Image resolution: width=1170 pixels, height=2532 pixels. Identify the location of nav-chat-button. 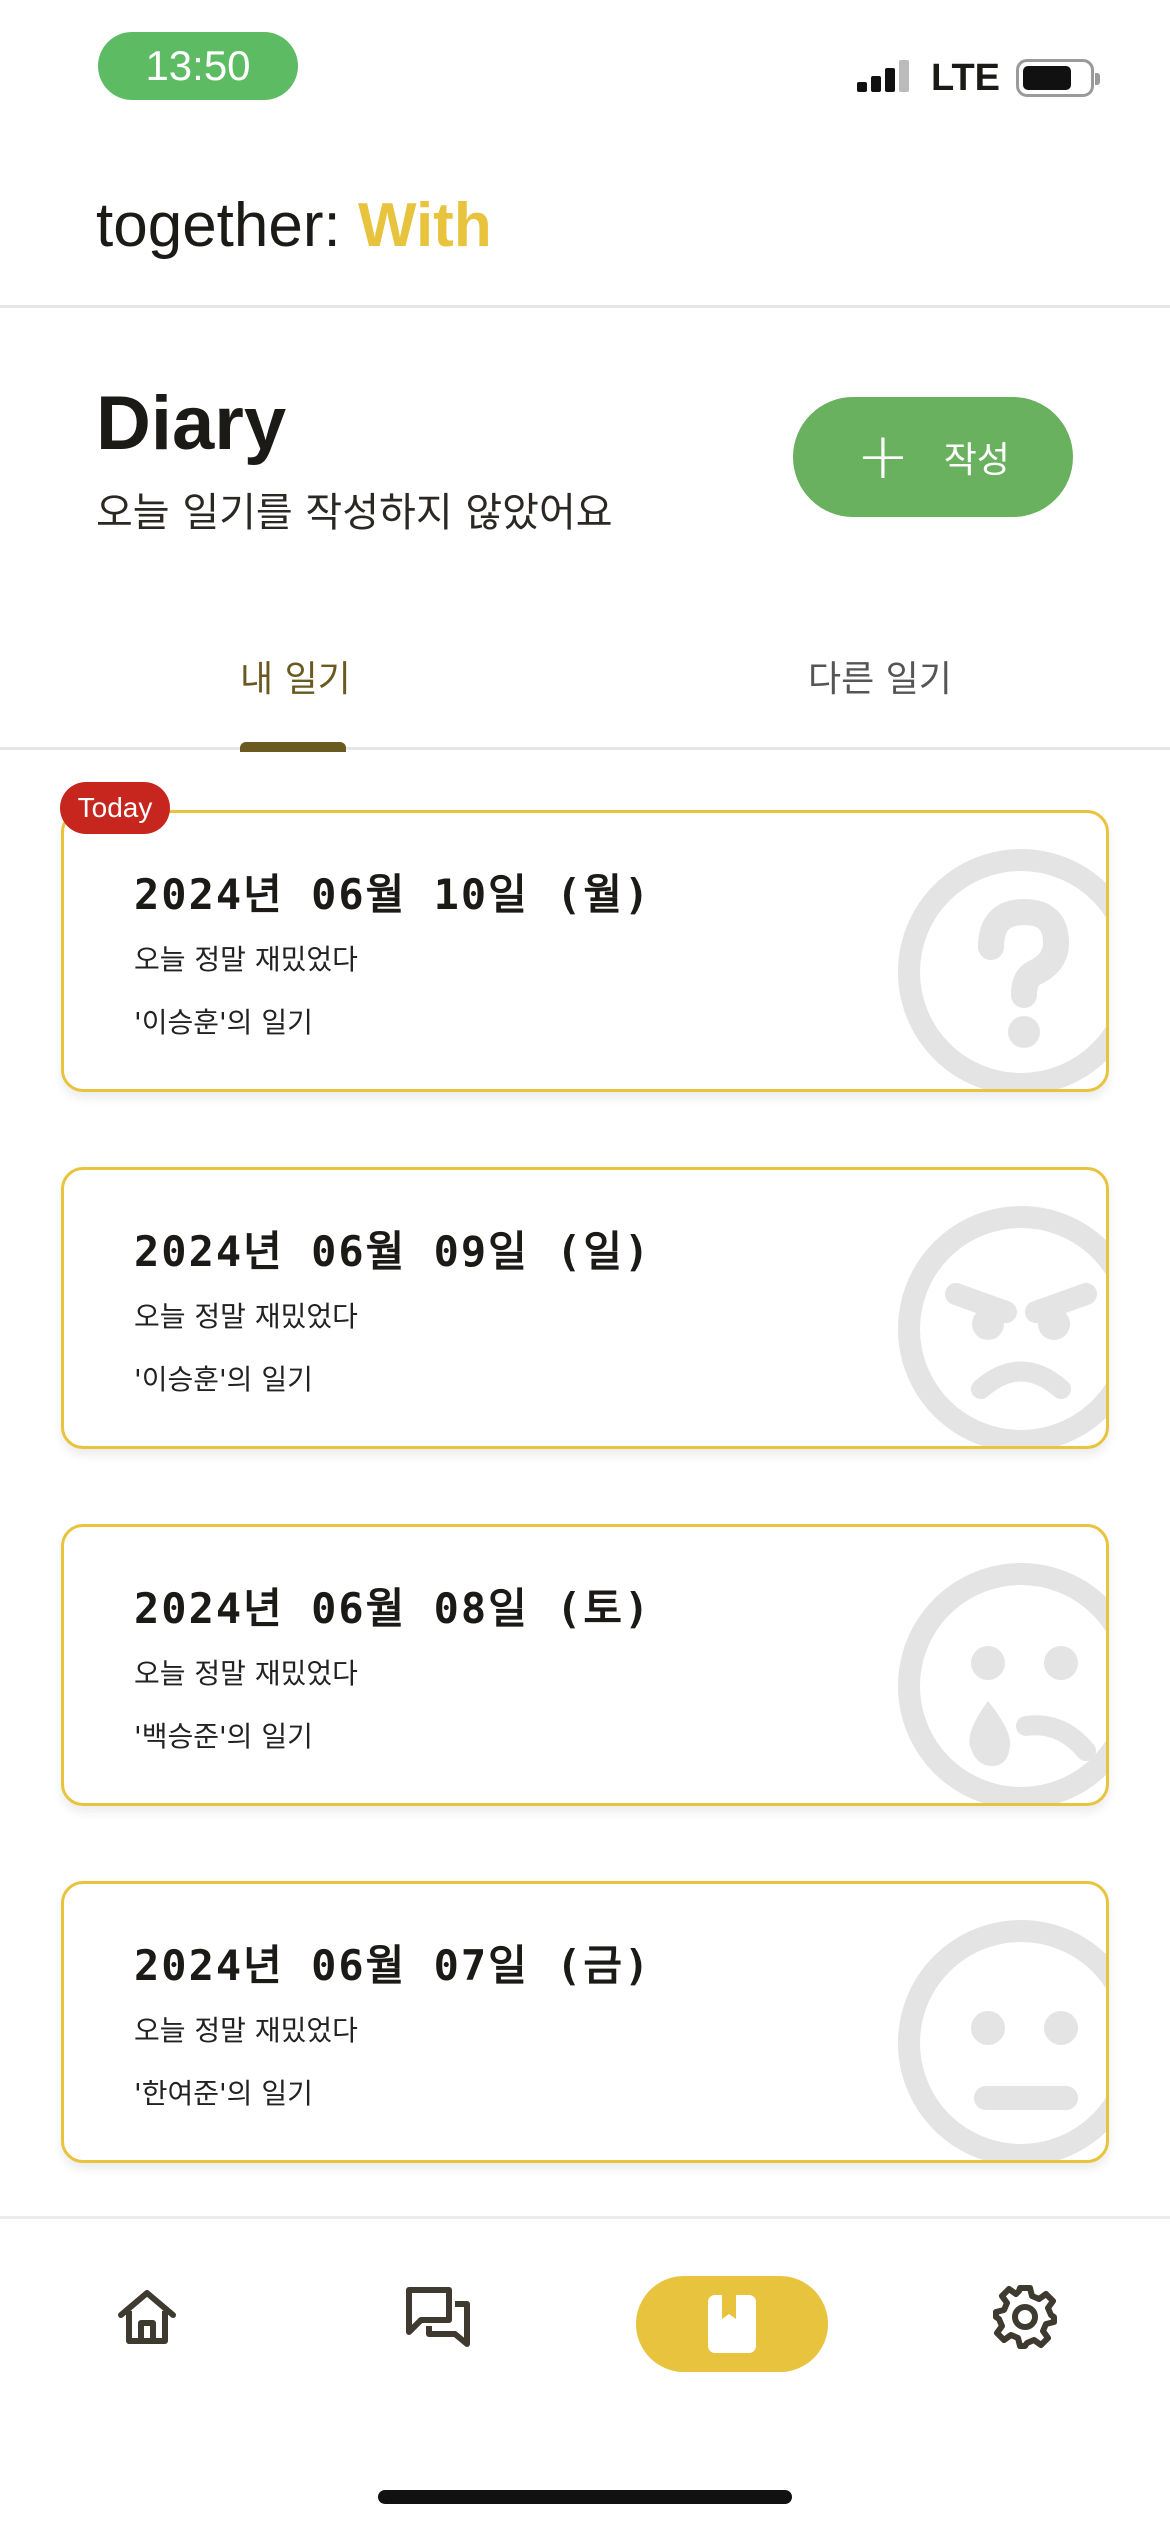
(438, 2317).